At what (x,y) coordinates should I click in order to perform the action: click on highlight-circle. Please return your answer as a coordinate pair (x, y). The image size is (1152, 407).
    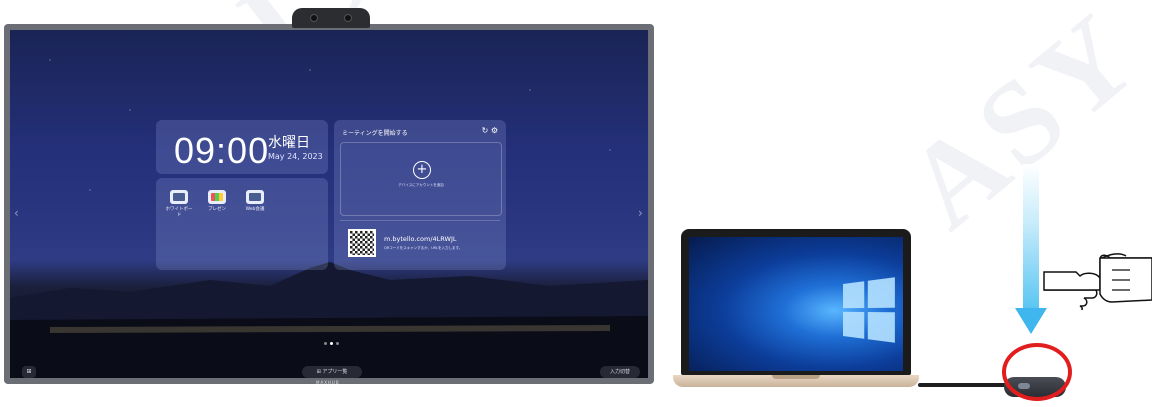
    Looking at the image, I should click on (1037, 372).